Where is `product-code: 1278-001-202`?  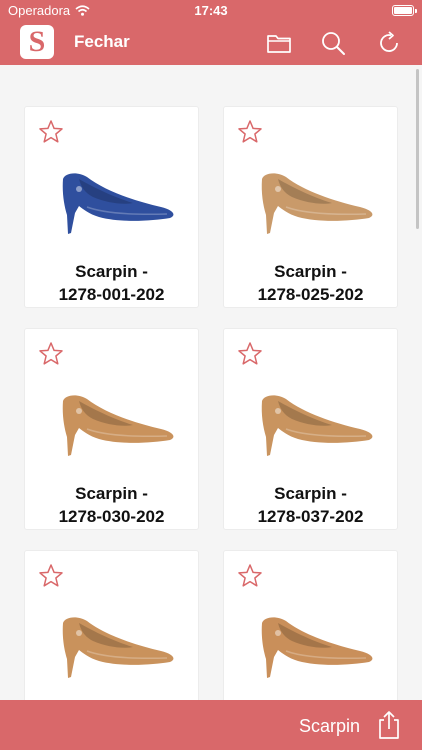
product-code: 1278-001-202 is located at coordinates (111, 294).